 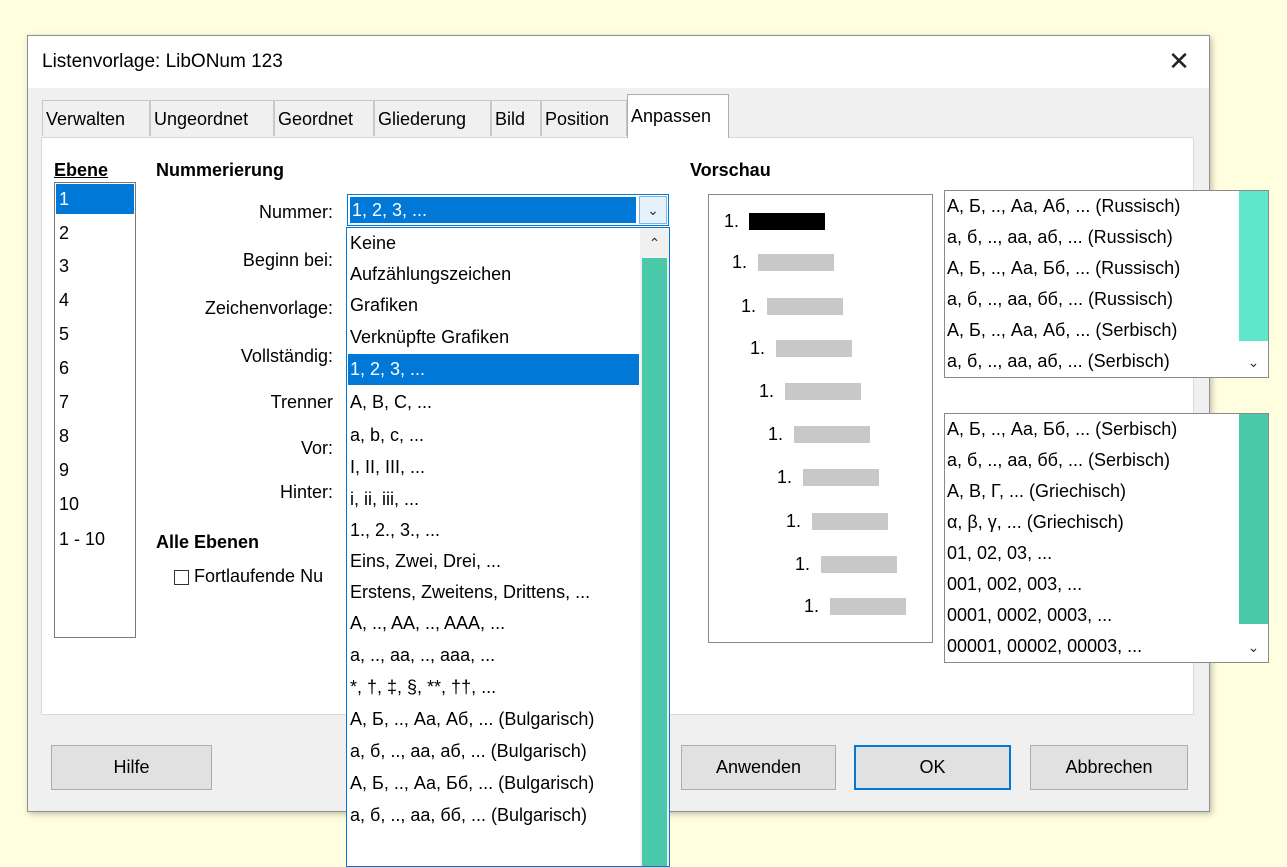 I want to click on dropdown-option: Keine, so click(x=493, y=243).